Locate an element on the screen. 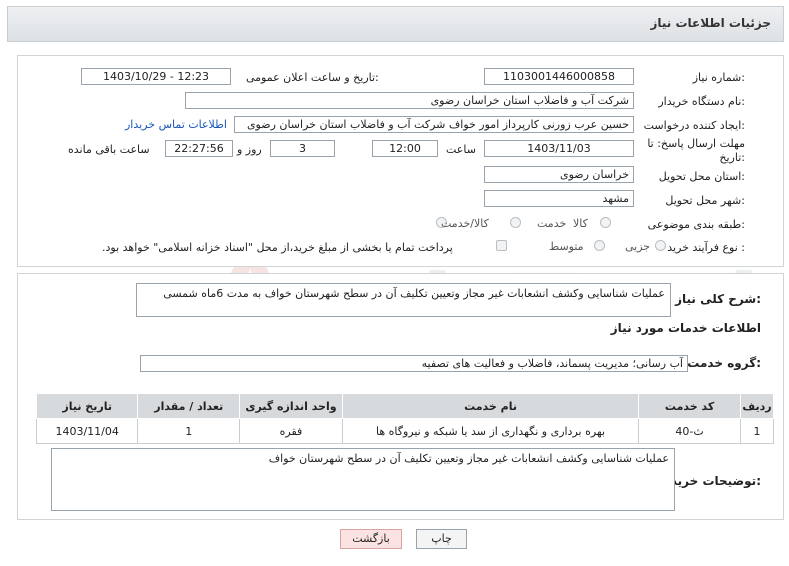 This screenshot has height=566, width=789. buyer-field: شرکت آب و فاضلاب استان خراسان رضوی is located at coordinates (409, 100).